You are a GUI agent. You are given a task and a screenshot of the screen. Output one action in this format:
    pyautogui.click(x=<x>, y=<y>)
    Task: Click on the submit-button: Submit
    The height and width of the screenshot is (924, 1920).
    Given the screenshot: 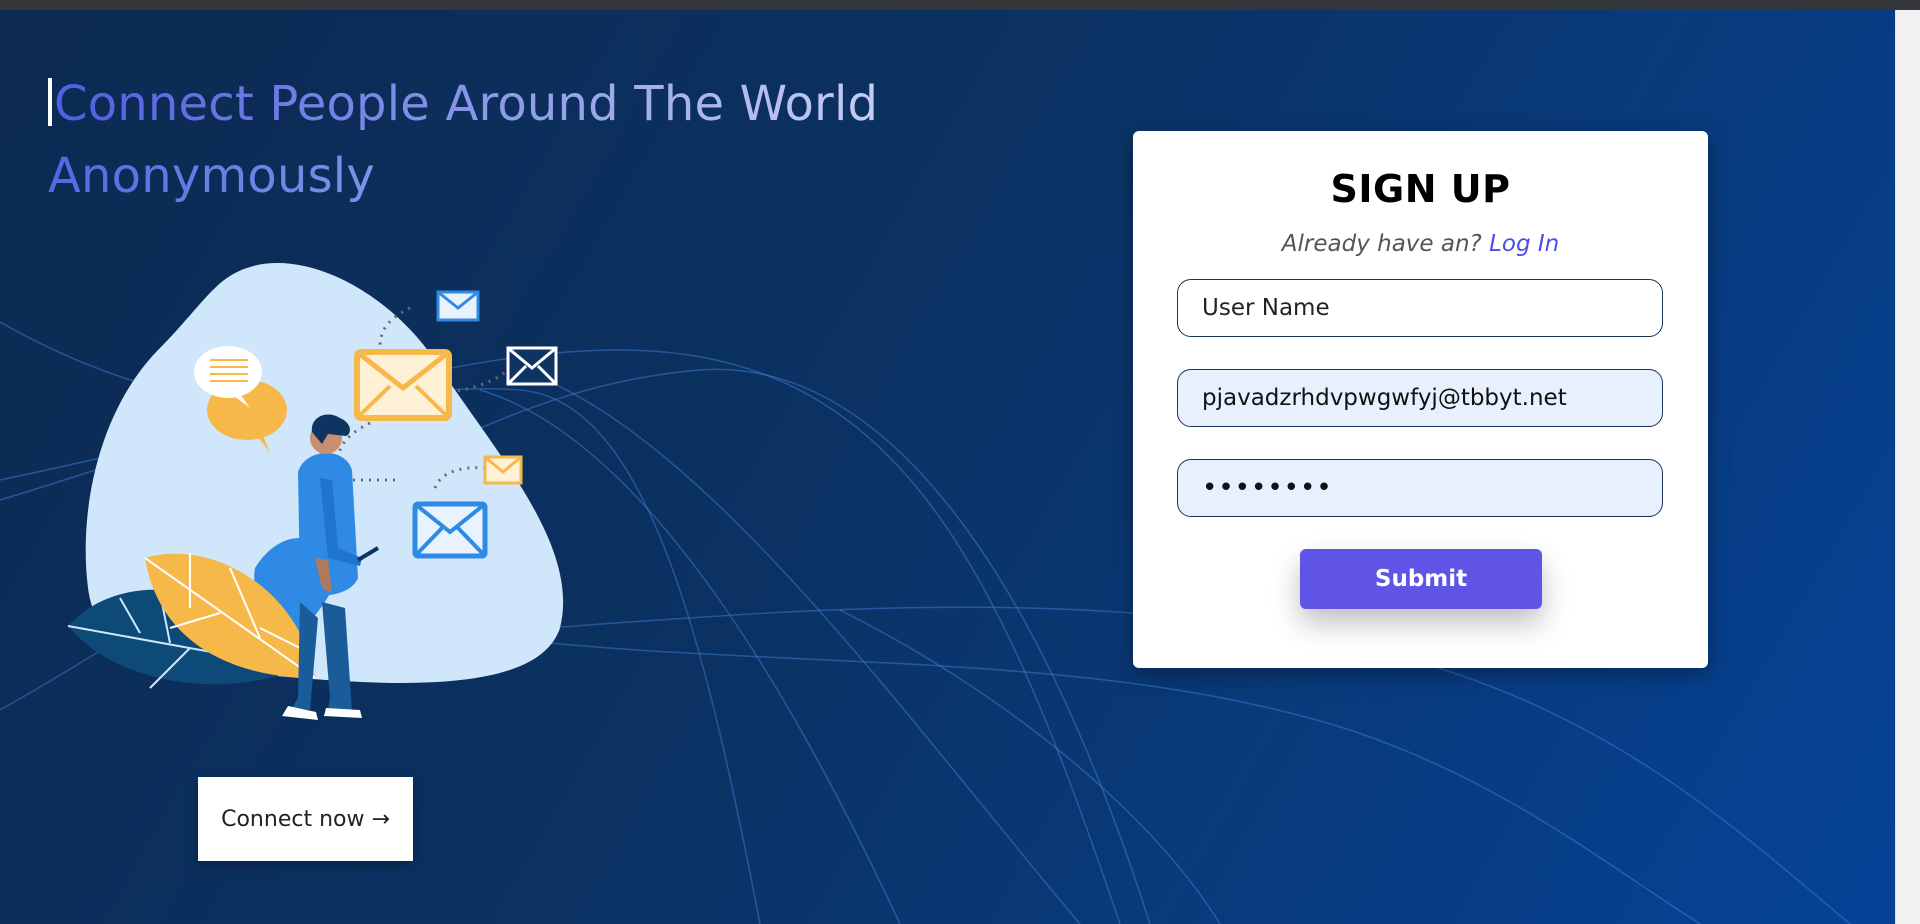 What is the action you would take?
    pyautogui.click(x=1421, y=579)
    